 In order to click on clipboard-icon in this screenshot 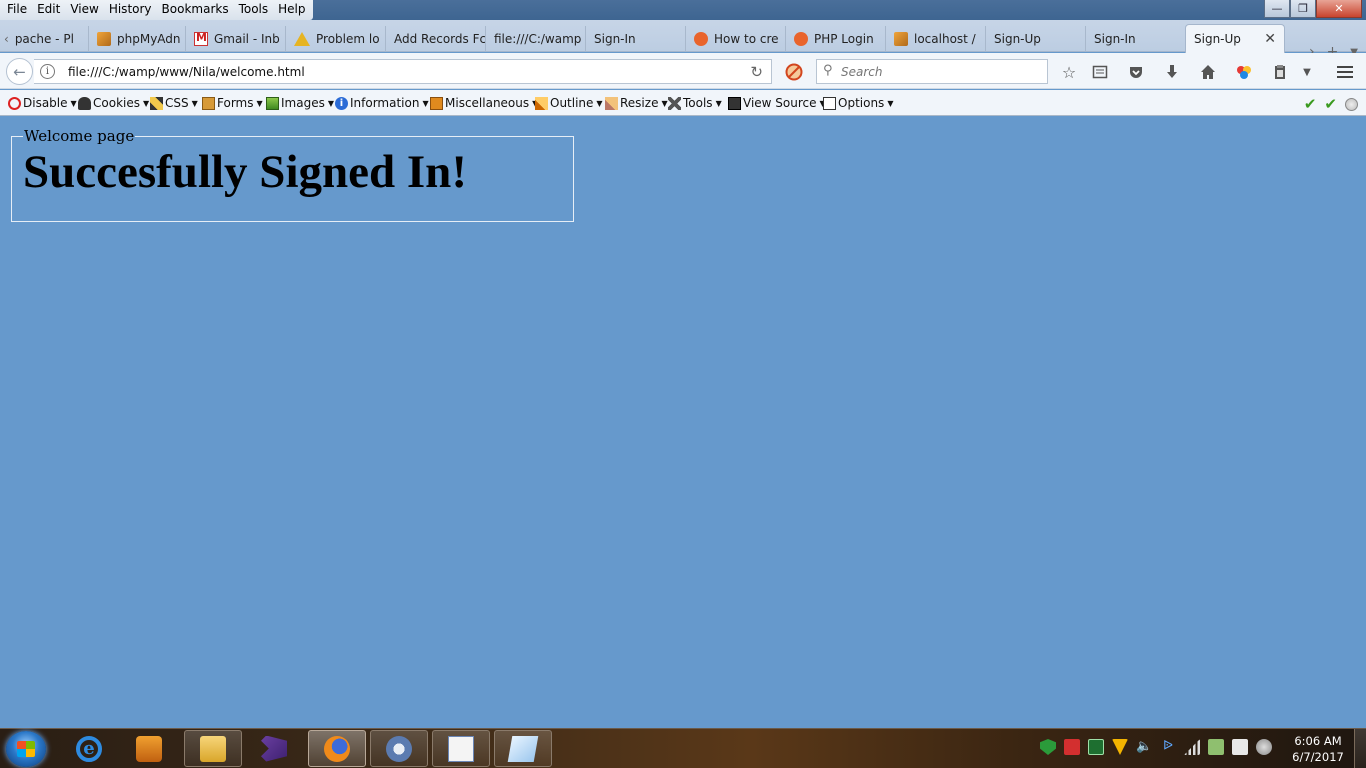, I will do `click(1280, 72)`.